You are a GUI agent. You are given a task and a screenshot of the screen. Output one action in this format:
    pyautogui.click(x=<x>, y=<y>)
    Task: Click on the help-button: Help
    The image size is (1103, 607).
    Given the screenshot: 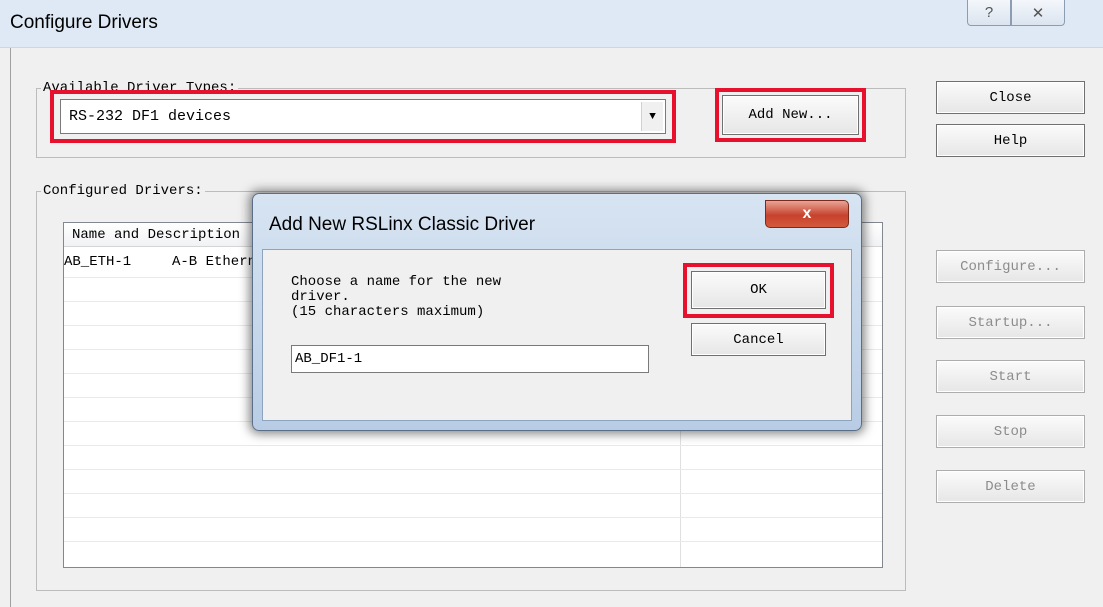 What is the action you would take?
    pyautogui.click(x=1010, y=140)
    